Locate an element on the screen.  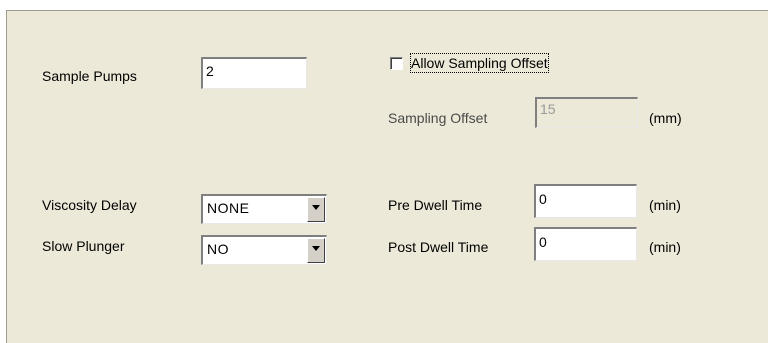
slow-plunger-select: NO is located at coordinates (264, 250).